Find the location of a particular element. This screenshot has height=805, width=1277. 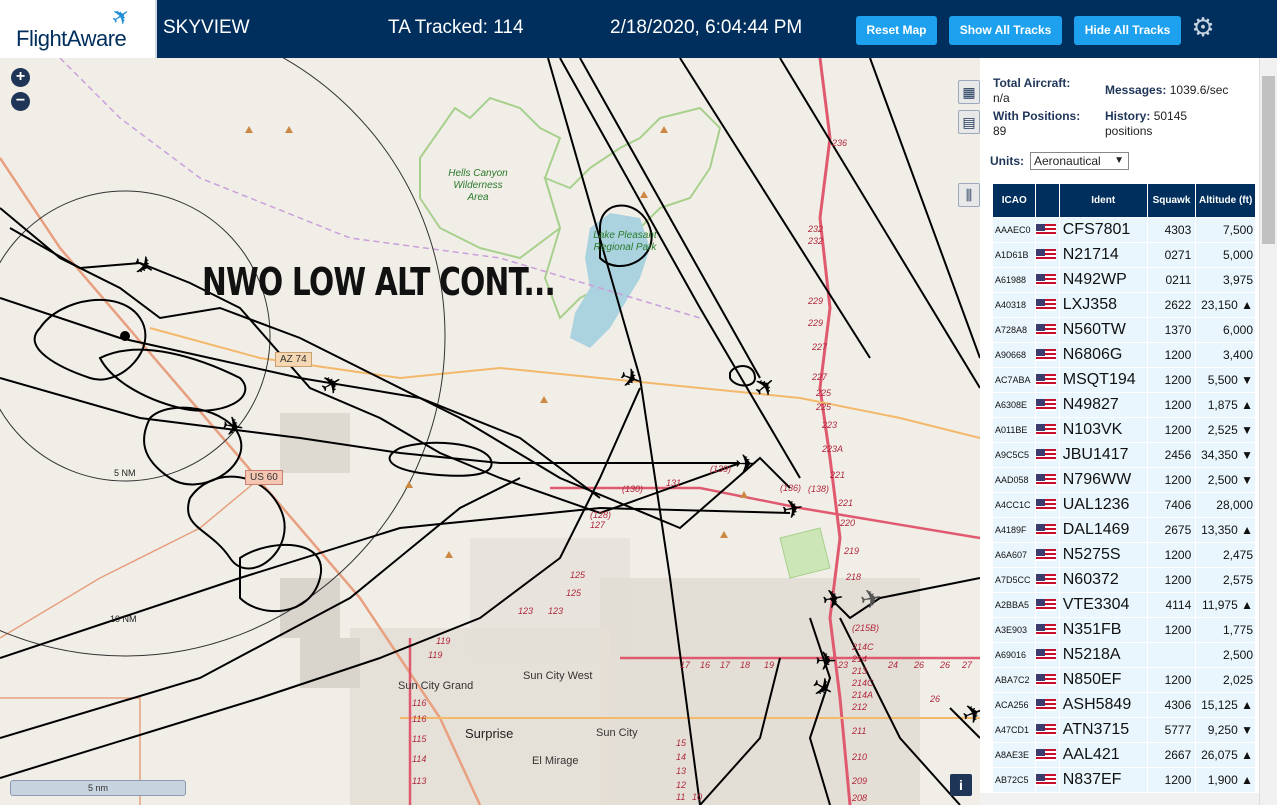

exit-label: 232 is located at coordinates (816, 241).